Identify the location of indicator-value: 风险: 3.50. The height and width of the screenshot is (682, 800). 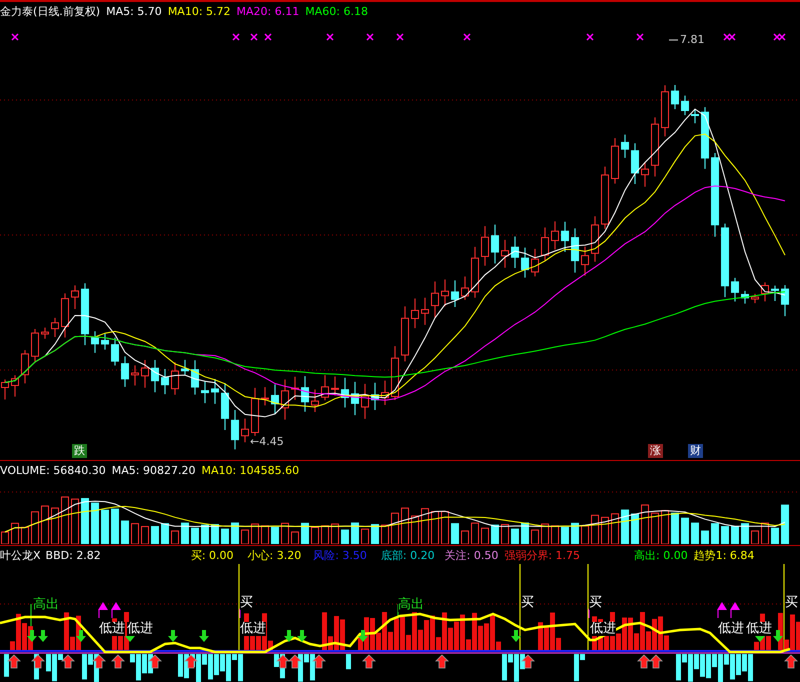
(340, 555).